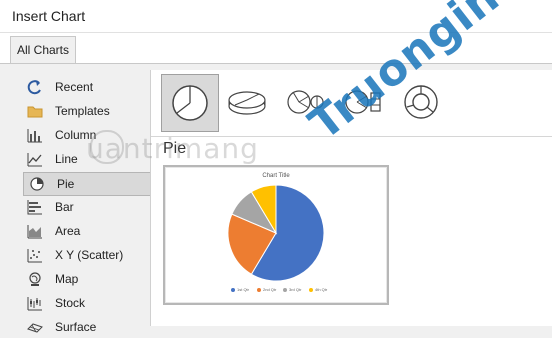  I want to click on legend-entry: 3rd Qtr, so click(292, 289).